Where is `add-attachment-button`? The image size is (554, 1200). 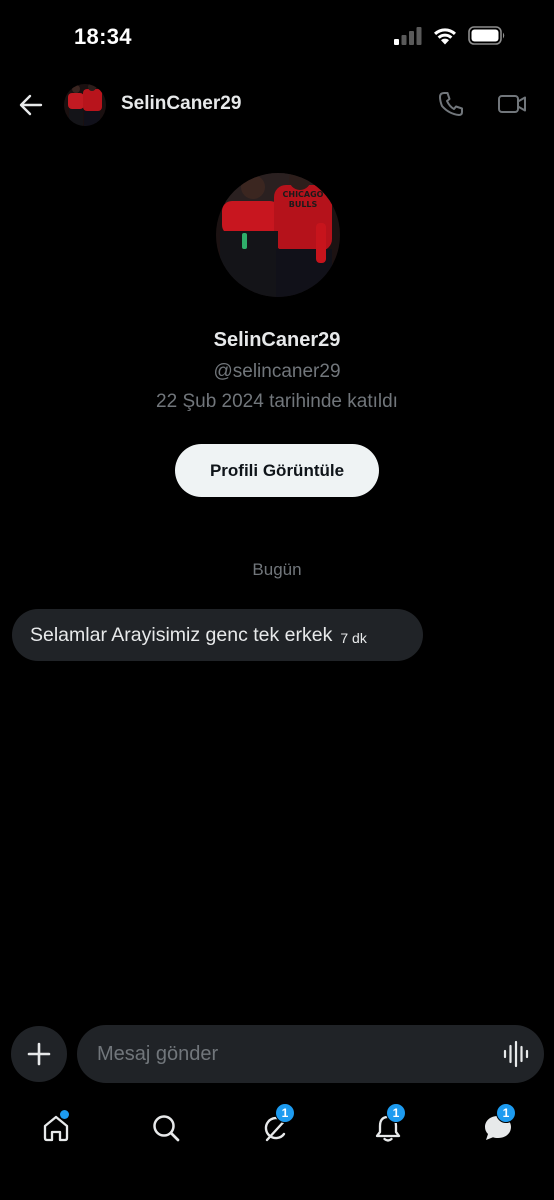 add-attachment-button is located at coordinates (39, 1054).